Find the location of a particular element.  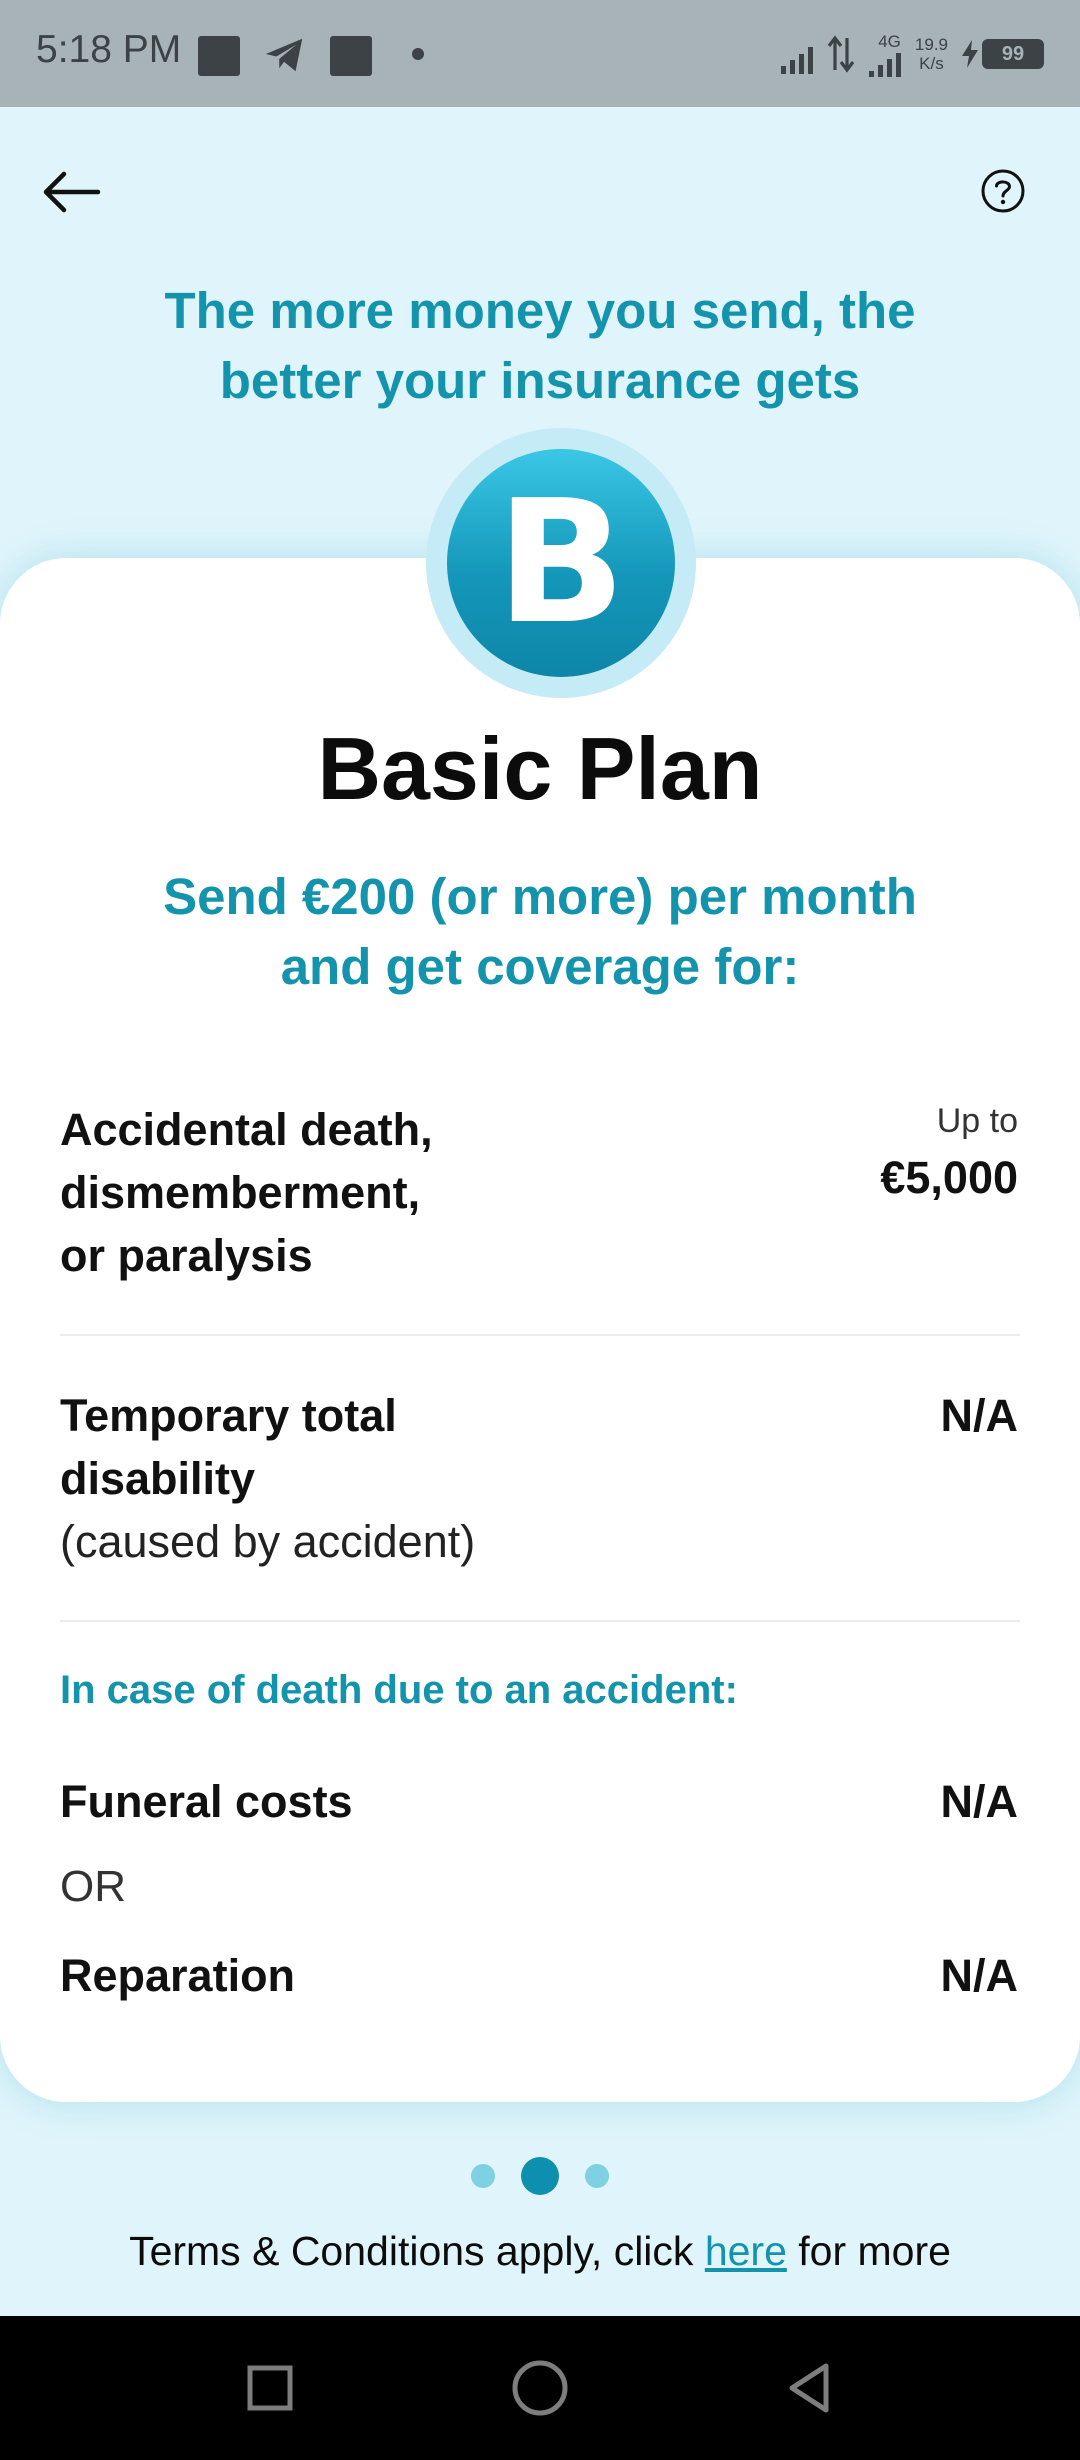

terms-link: here is located at coordinates (746, 2251).